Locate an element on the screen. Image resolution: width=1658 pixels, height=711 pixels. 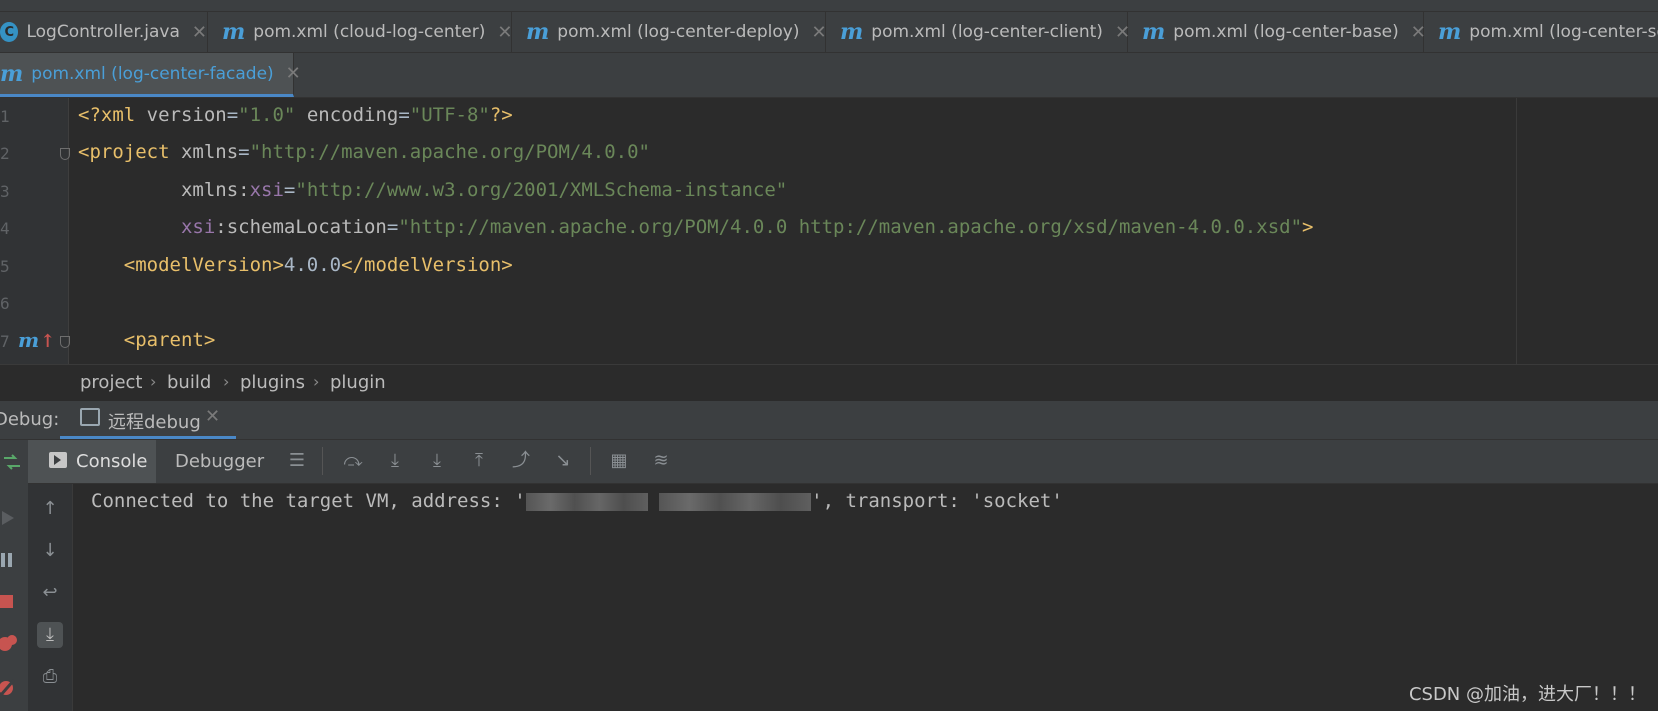
java-class-icon: C is located at coordinates (9, 32).